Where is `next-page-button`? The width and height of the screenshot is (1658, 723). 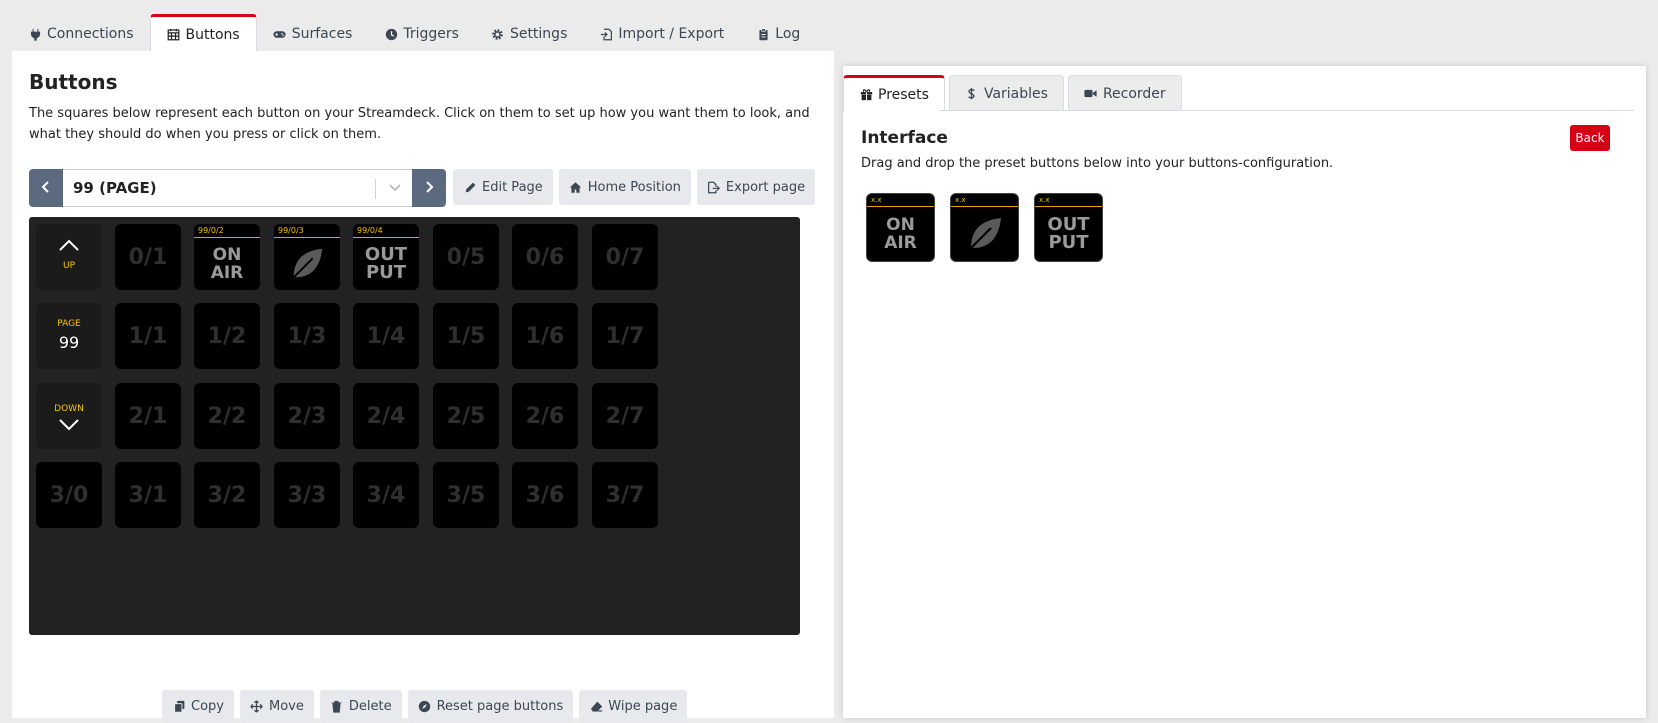 next-page-button is located at coordinates (429, 188).